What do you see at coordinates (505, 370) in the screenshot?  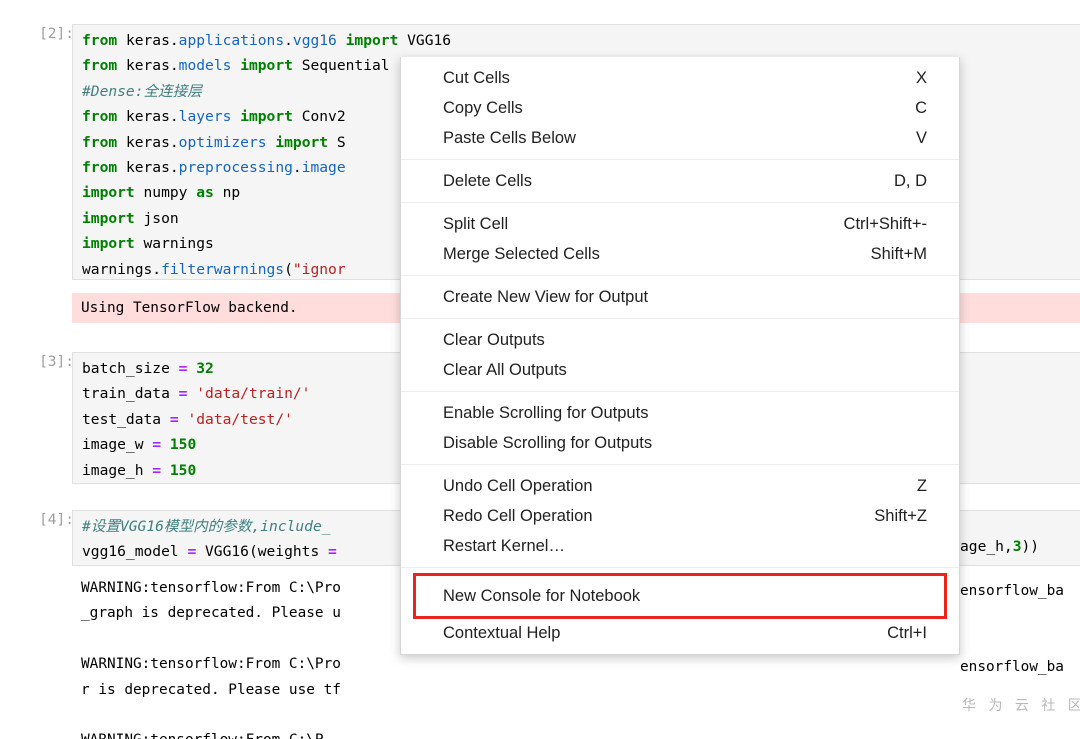 I see `menu-item-label: Clear All Outputs` at bounding box center [505, 370].